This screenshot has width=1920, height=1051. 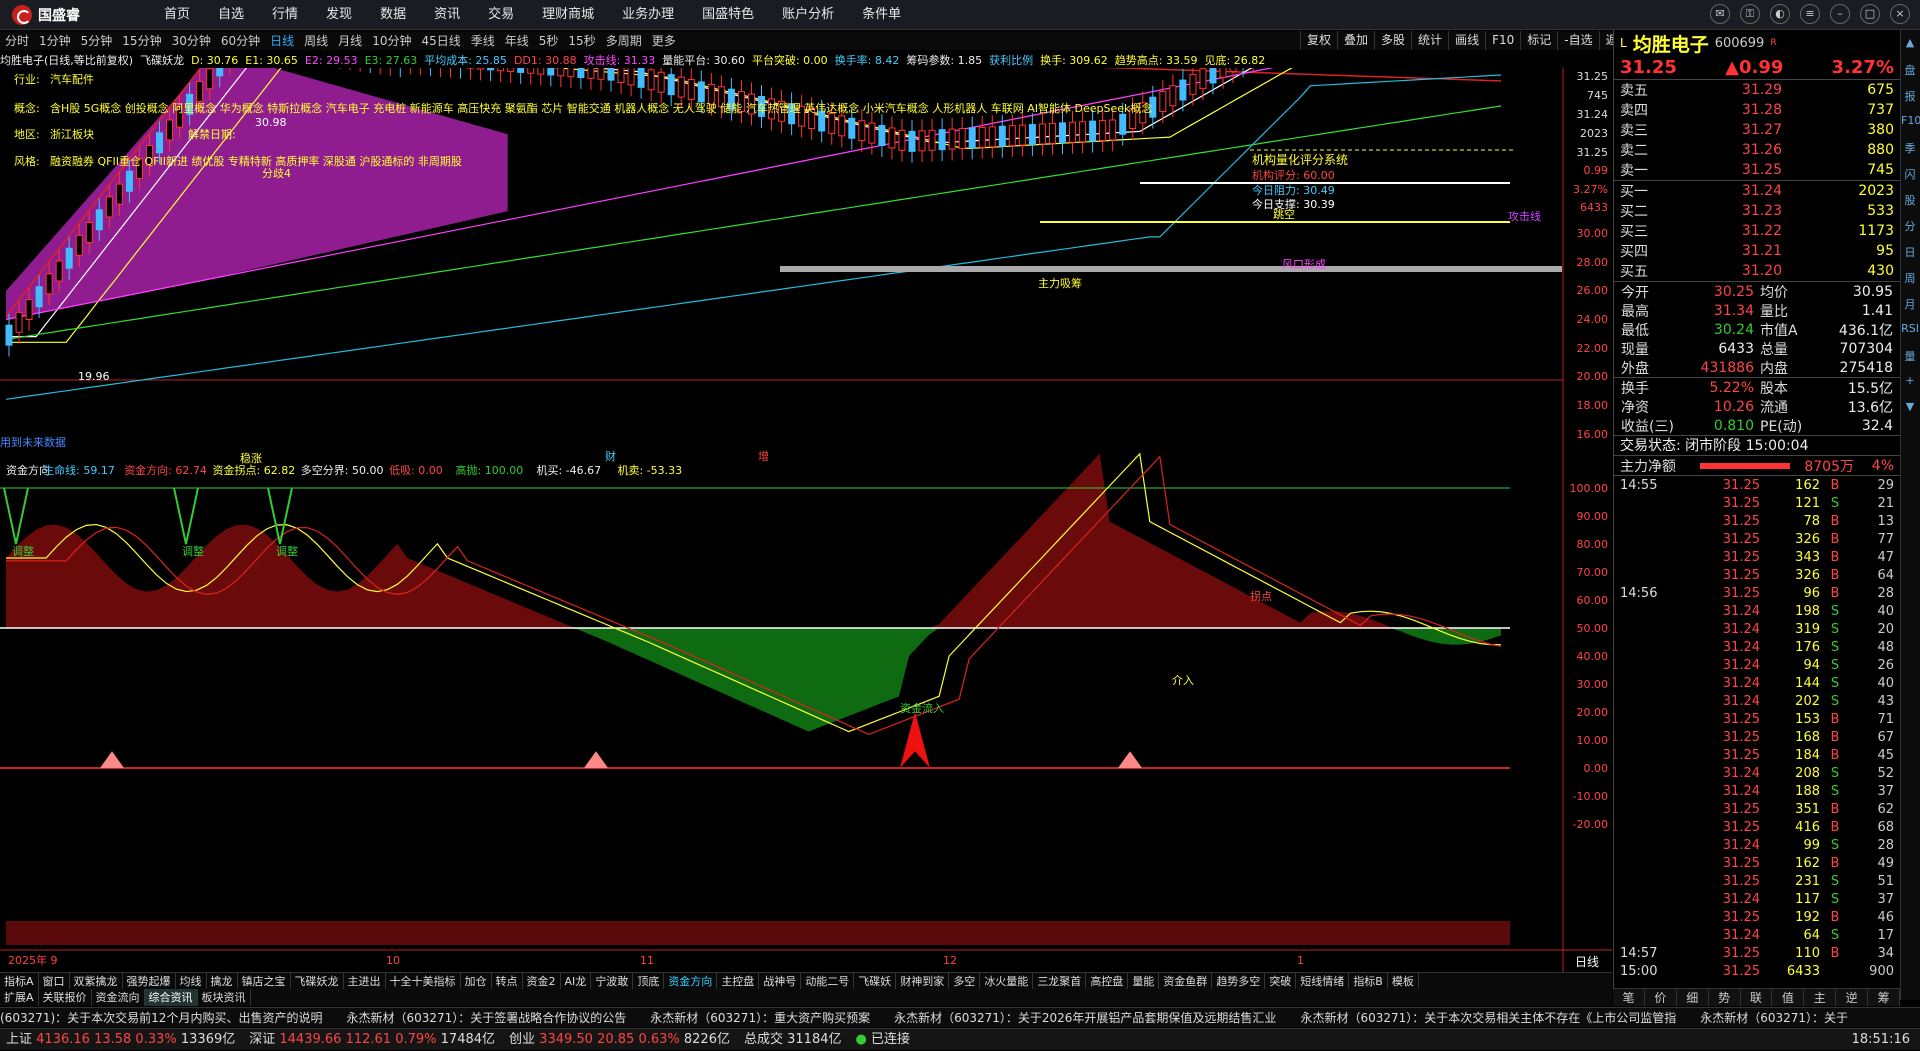 What do you see at coordinates (1910, 72) in the screenshot?
I see `side-icon-1: 盘` at bounding box center [1910, 72].